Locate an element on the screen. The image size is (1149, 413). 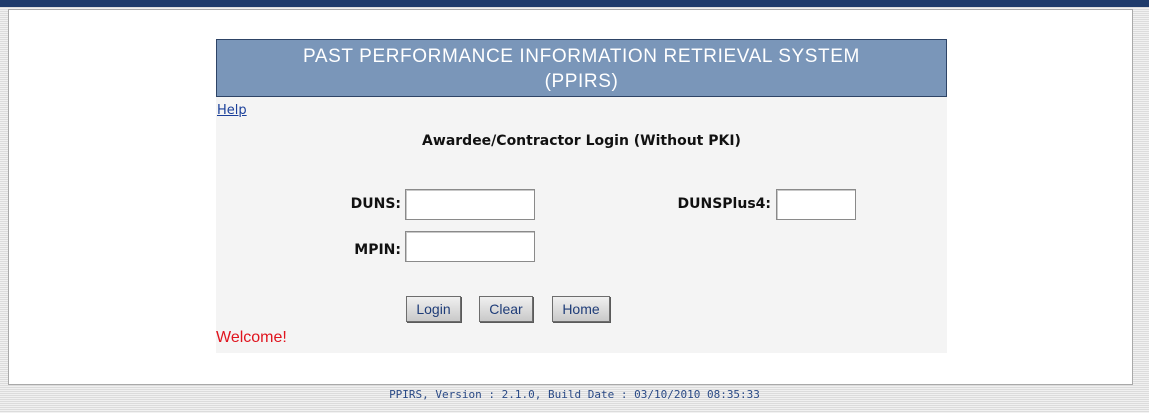
help-link: Help is located at coordinates (232, 110).